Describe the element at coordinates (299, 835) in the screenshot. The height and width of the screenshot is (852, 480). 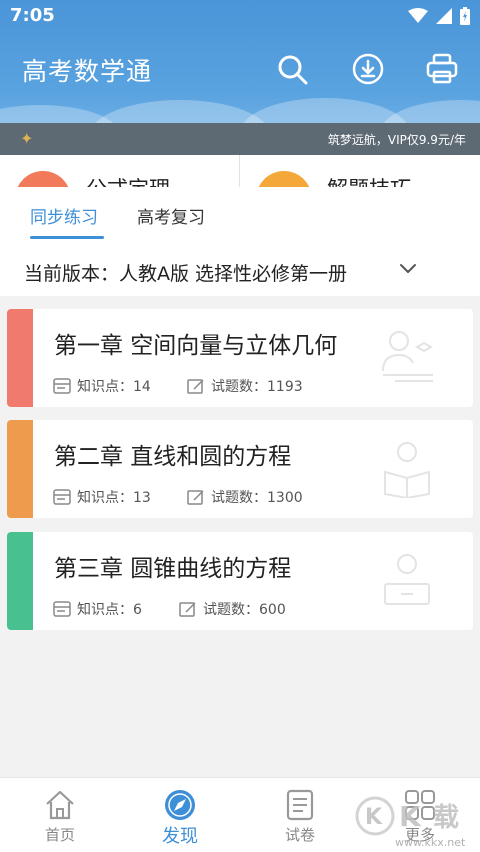
I see `nav-papers-label: 试卷` at that location.